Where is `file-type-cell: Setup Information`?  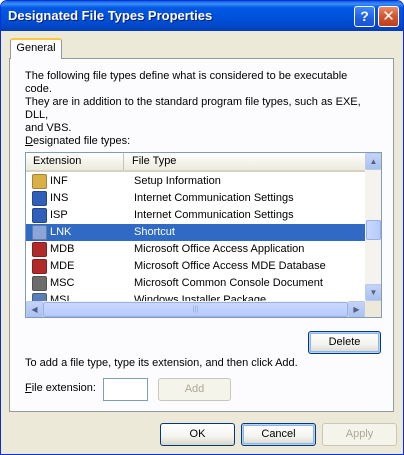 file-type-cell: Setup Information is located at coordinates (177, 181).